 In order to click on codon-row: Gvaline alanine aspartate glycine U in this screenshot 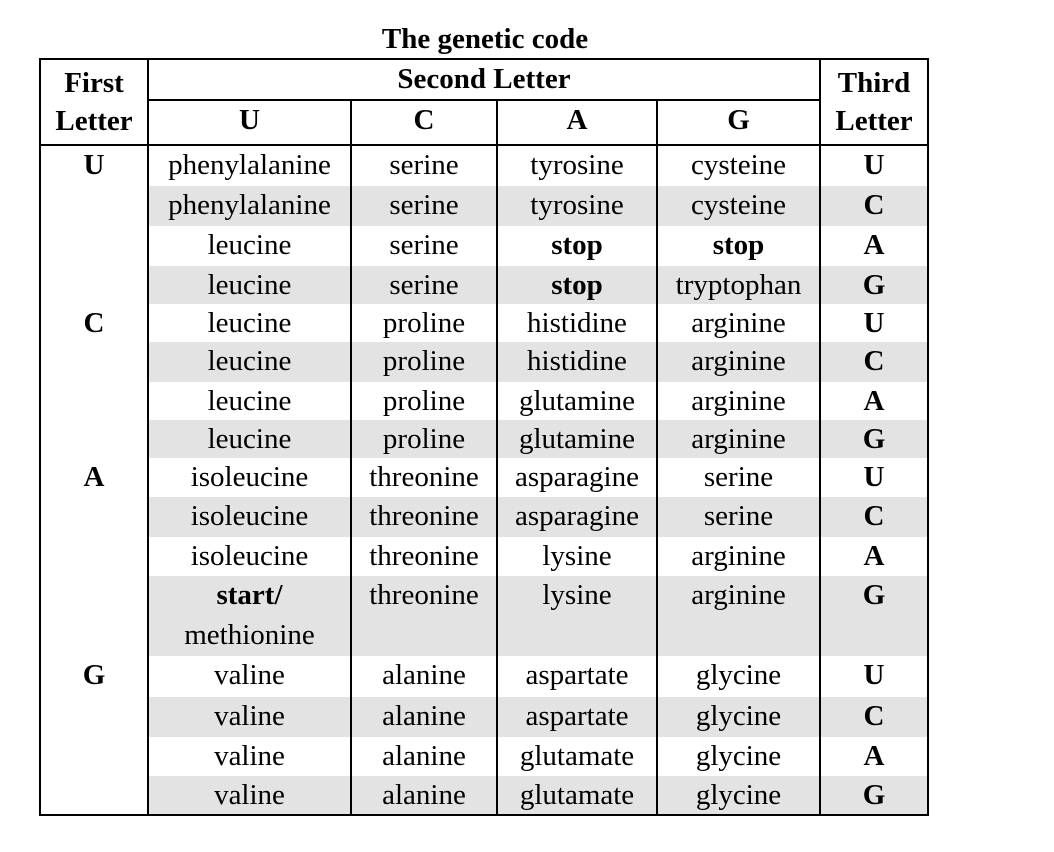, I will do `click(484, 676)`.